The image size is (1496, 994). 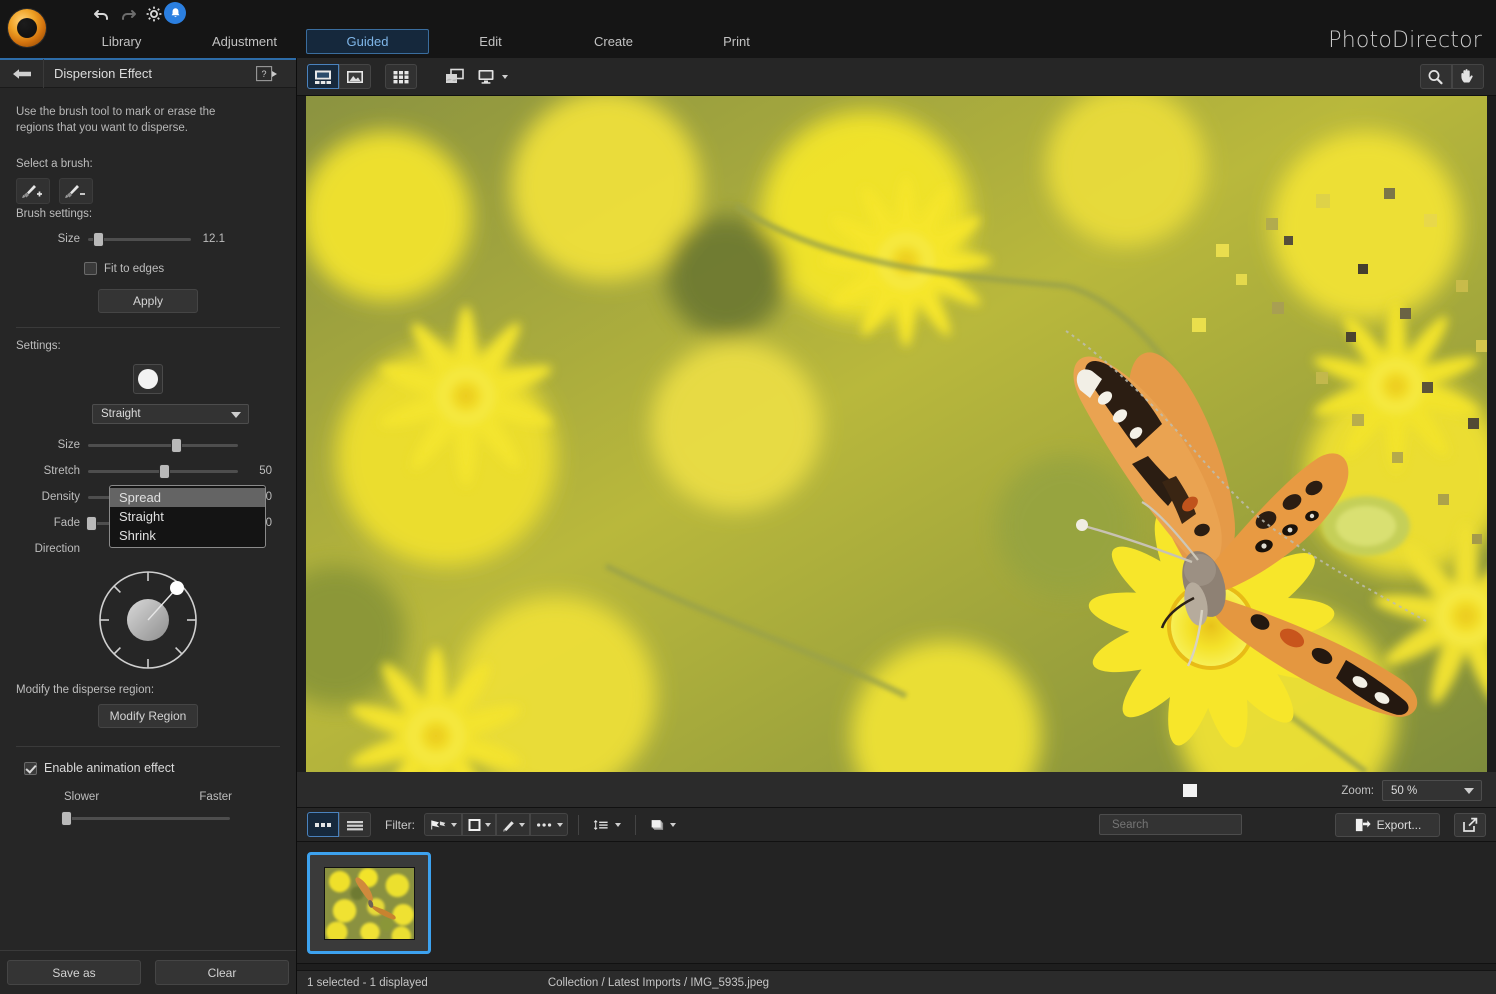 I want to click on tab-print: Print, so click(x=736, y=41).